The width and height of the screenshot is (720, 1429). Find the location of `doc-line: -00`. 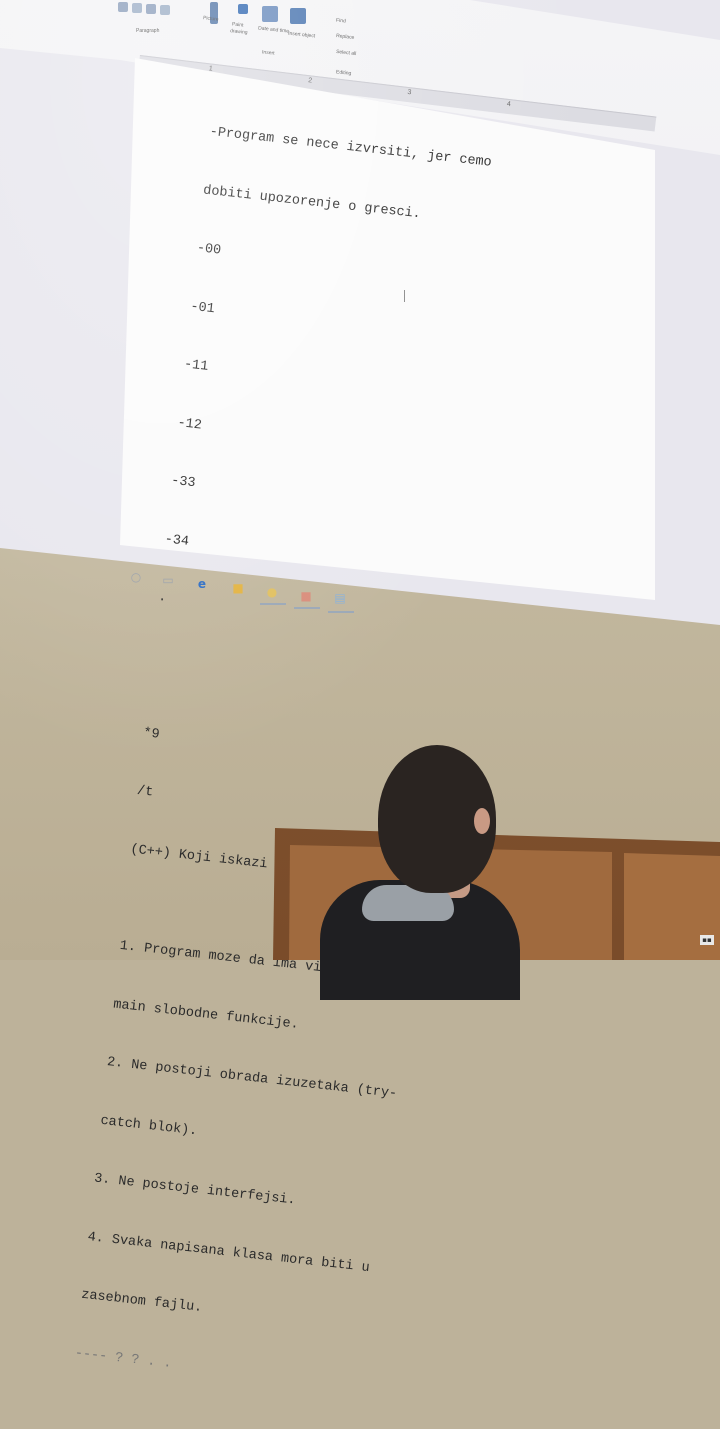

doc-line: -00 is located at coordinates (209, 250).